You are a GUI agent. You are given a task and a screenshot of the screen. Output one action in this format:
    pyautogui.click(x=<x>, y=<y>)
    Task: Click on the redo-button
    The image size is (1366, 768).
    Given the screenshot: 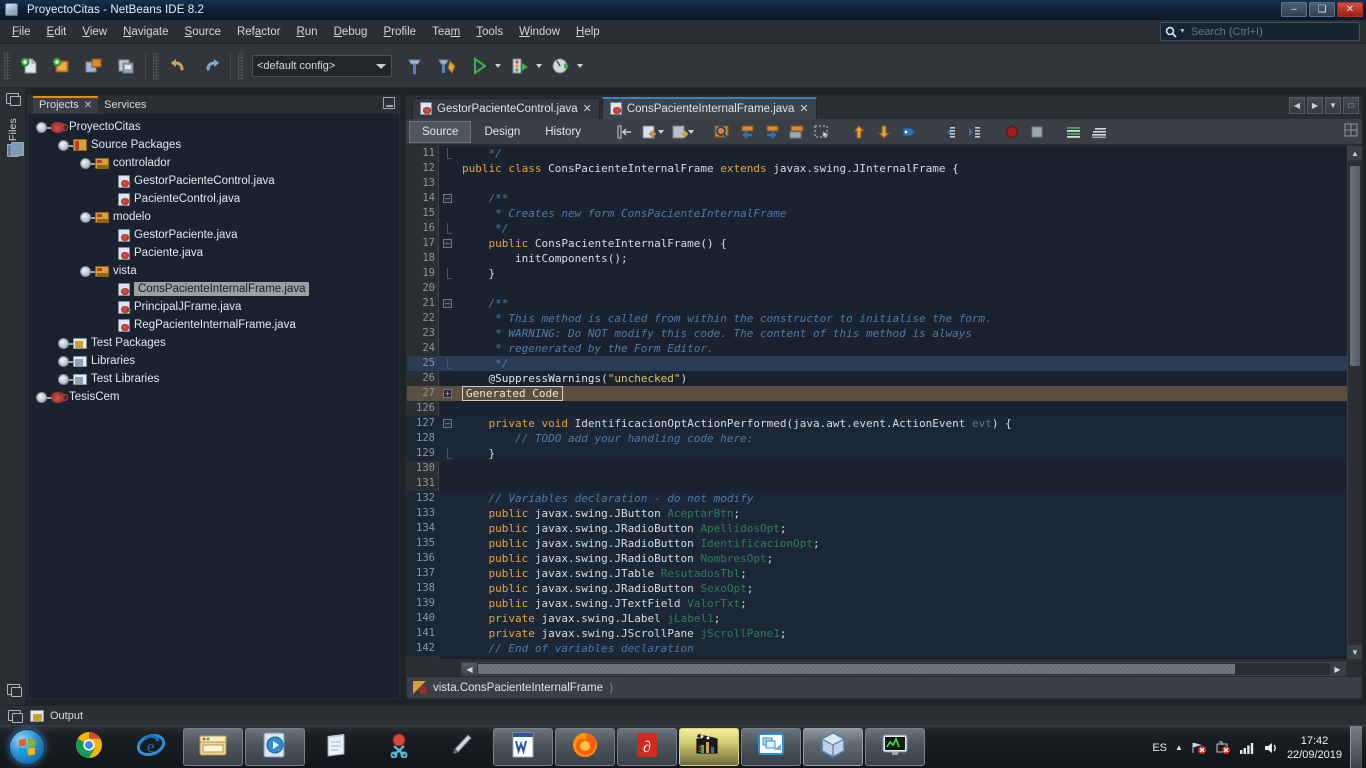 What is the action you would take?
    pyautogui.click(x=211, y=66)
    